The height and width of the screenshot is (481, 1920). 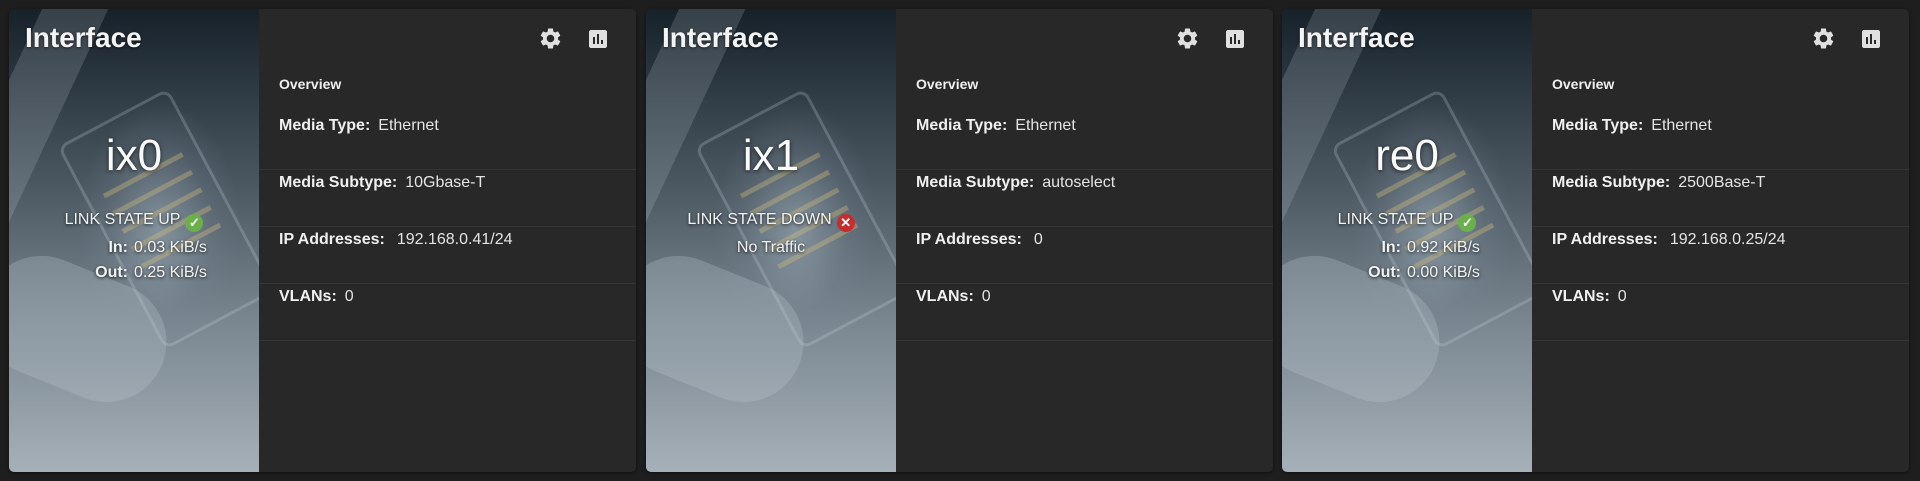 I want to click on traffic-out-value: 0.00 KiB/s, so click(x=1443, y=272).